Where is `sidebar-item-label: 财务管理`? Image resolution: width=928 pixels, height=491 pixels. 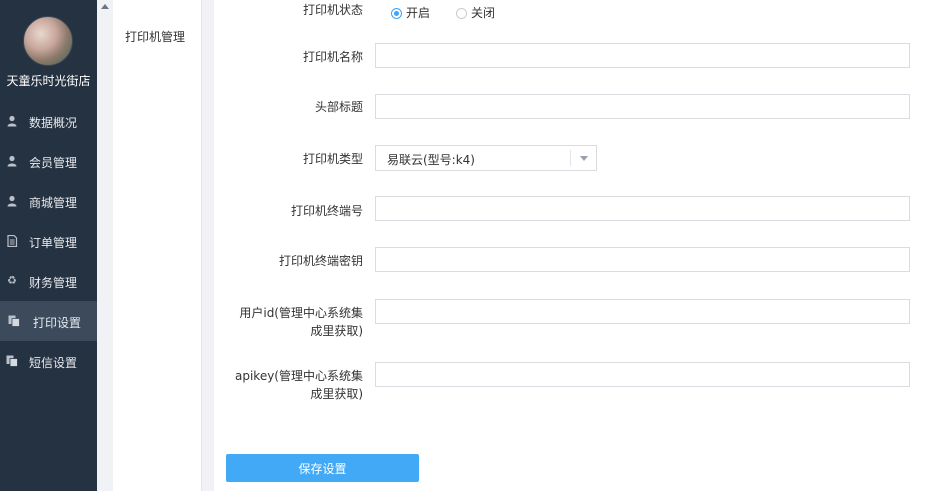 sidebar-item-label: 财务管理 is located at coordinates (53, 283).